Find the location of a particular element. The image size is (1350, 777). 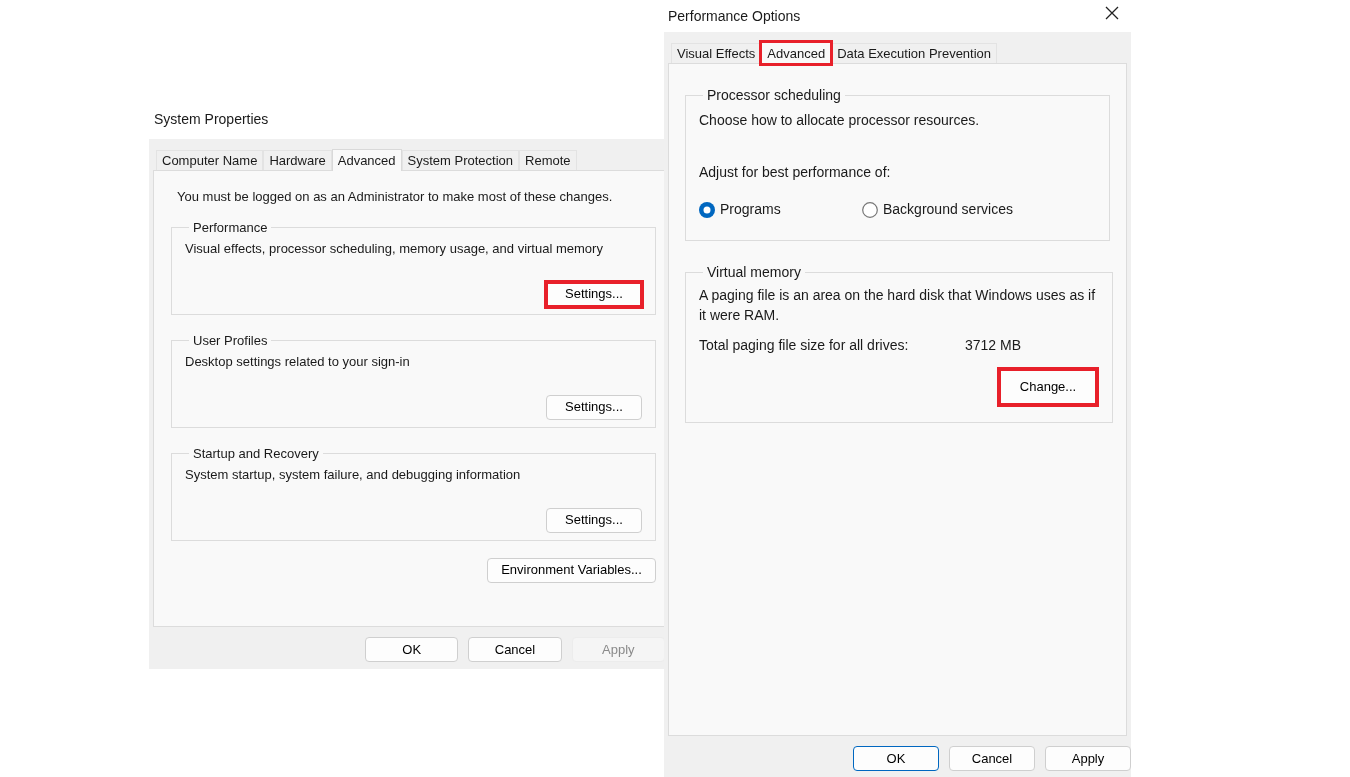

window-title: Performance Options is located at coordinates (734, 16).